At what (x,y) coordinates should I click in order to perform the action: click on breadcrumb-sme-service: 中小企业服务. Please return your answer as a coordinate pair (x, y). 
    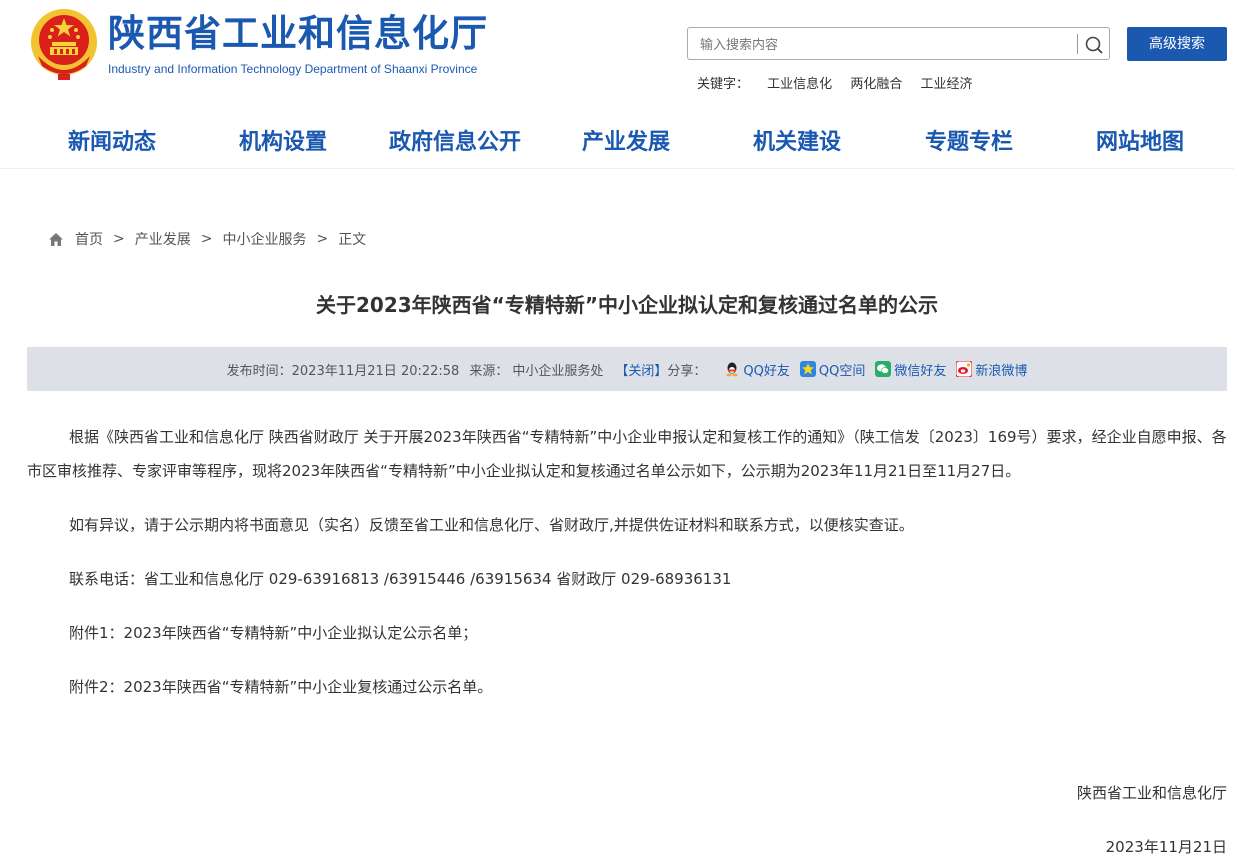
    Looking at the image, I should click on (264, 239).